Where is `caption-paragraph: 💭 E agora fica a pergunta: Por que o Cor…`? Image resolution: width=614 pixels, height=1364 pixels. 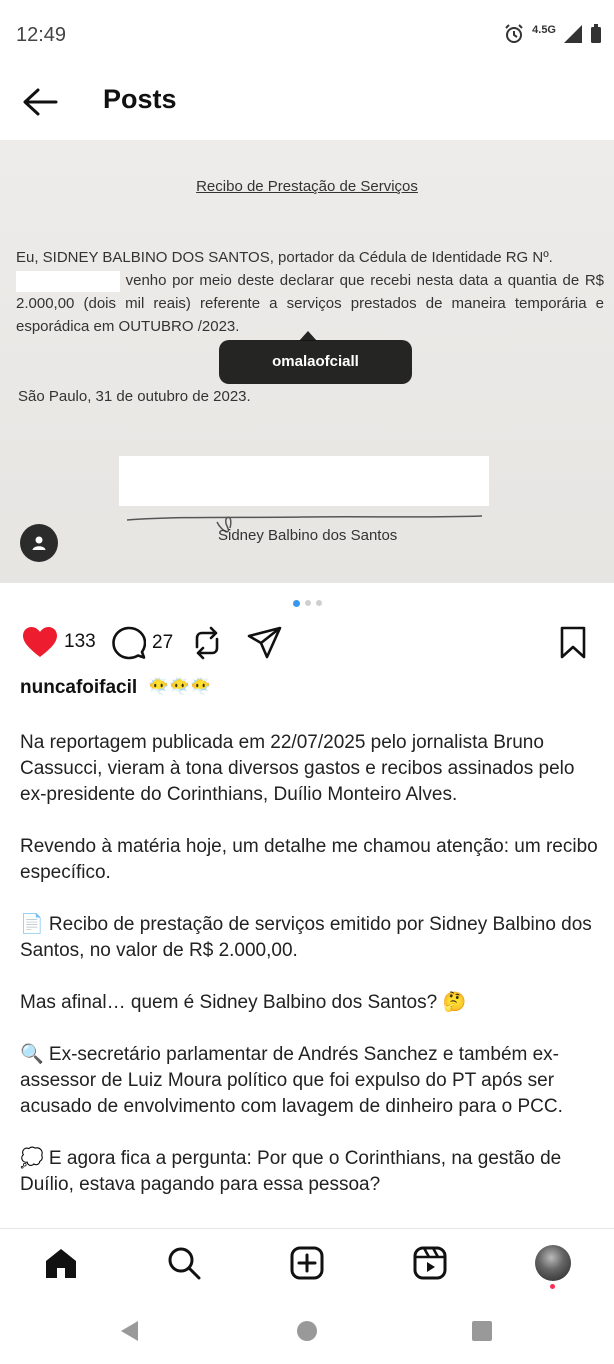 caption-paragraph: 💭 E agora fica a pergunta: Por que o Cor… is located at coordinates (291, 1171).